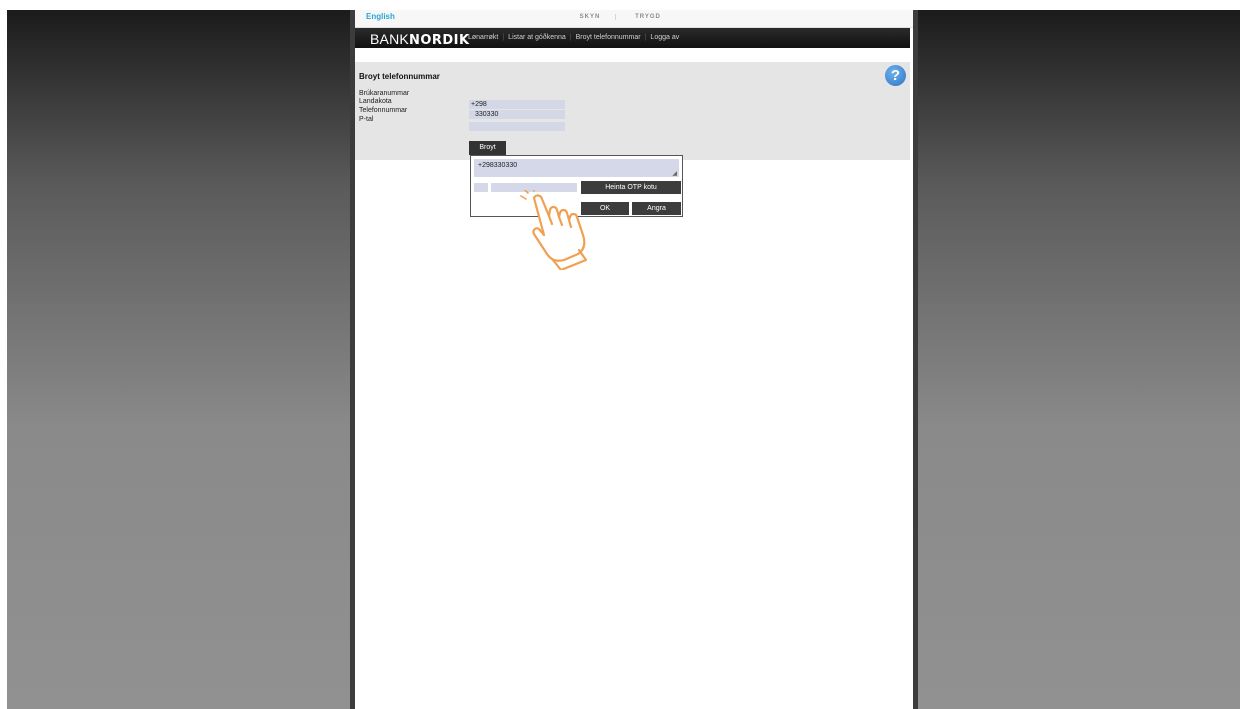  Describe the element at coordinates (375, 101) in the screenshot. I see `label-country-code: Landakota` at that location.